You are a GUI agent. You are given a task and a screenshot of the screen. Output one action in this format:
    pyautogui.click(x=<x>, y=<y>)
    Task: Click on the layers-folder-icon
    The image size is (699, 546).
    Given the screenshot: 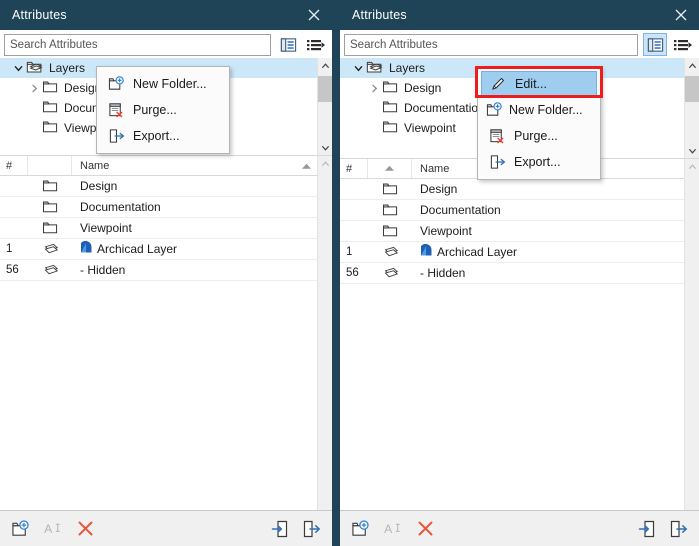 What is the action you would take?
    pyautogui.click(x=375, y=68)
    